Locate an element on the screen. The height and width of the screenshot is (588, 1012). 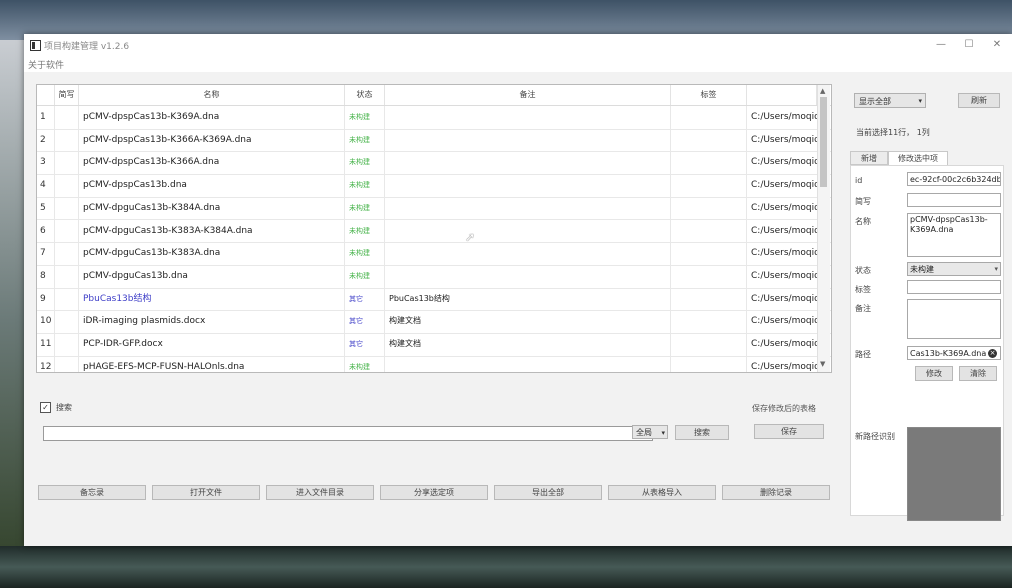
name-cell: pCMV-dpspCas13b-K369A.dna is located at coordinates (212, 117).